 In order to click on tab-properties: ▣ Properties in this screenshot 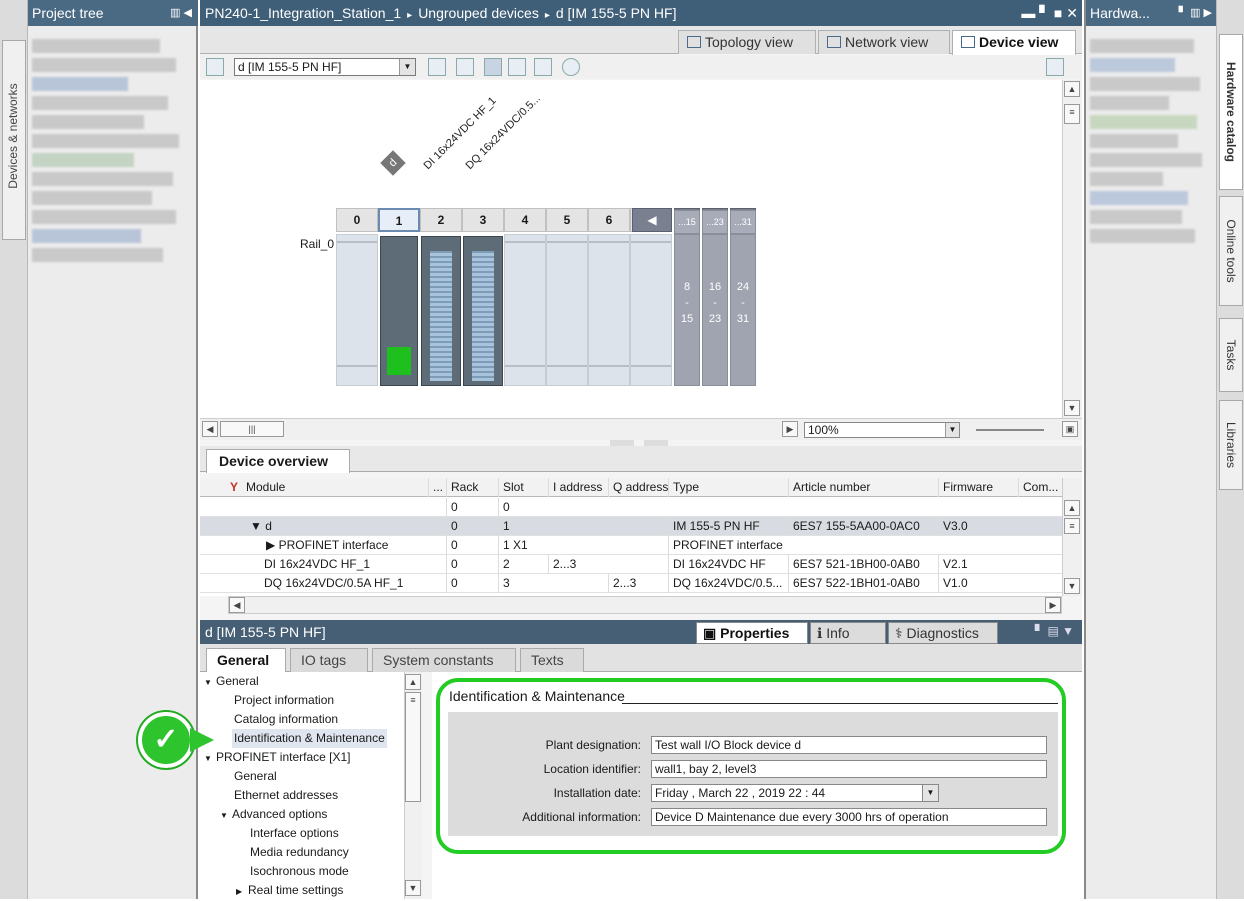, I will do `click(752, 633)`.